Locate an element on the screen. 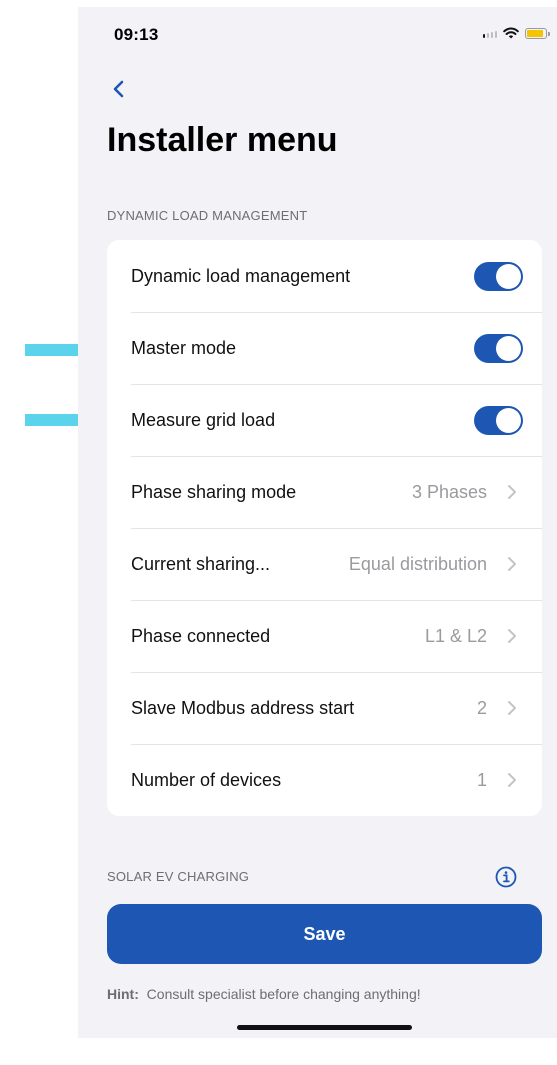  row-label: Measure grid load is located at coordinates (203, 419).